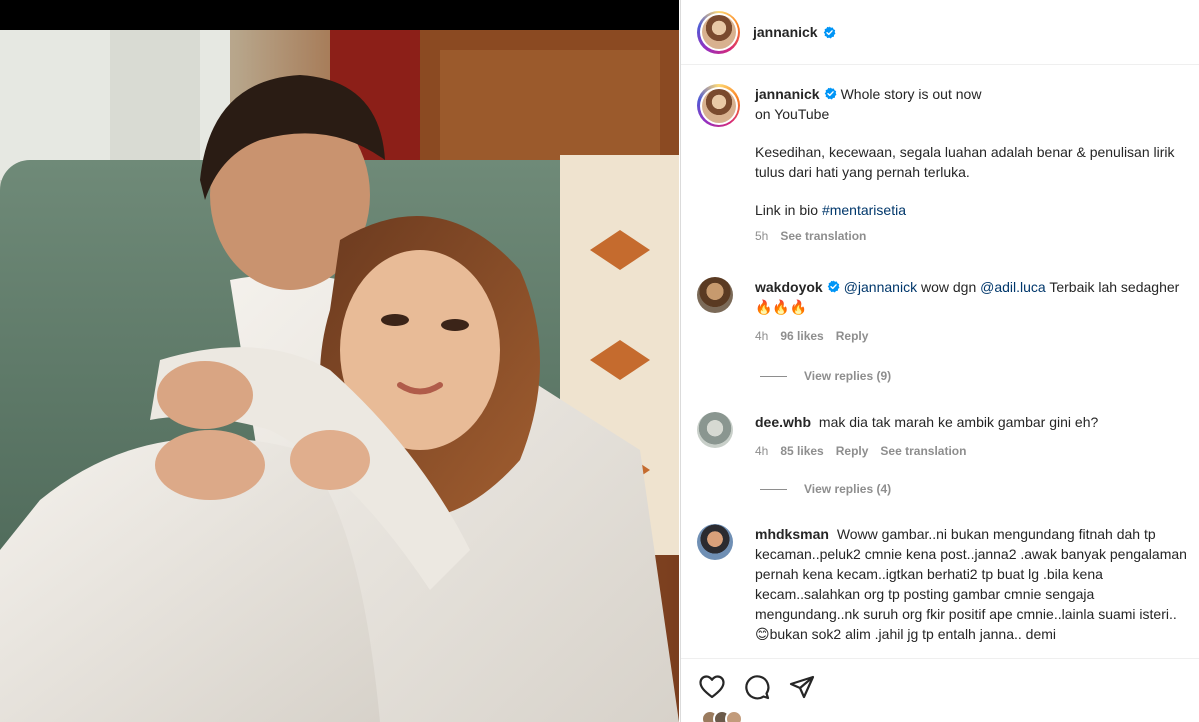  I want to click on post-header: jannanick, so click(940, 32).